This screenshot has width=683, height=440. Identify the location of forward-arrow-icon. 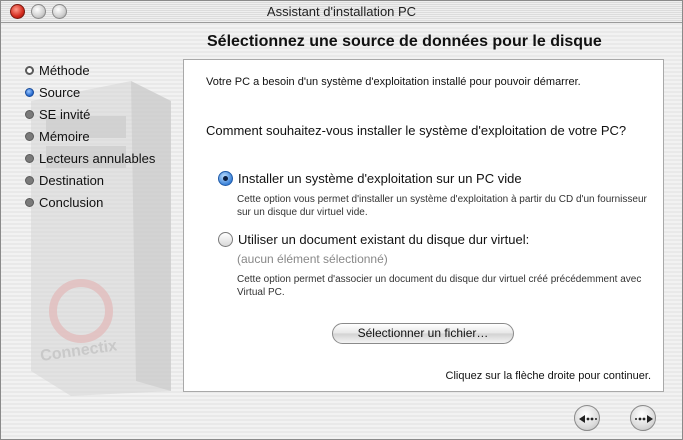
(644, 419).